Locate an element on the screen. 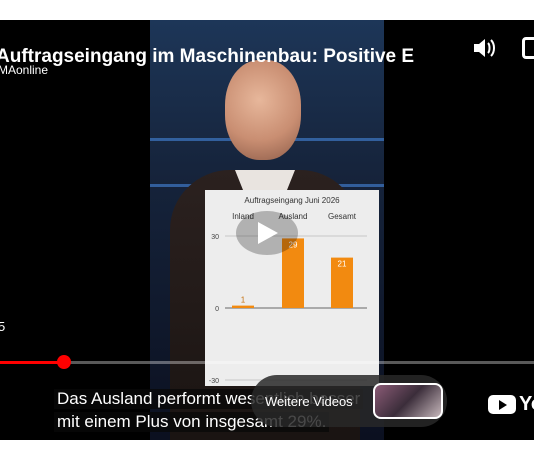 This screenshot has height=462, width=534. y-tick-label: 0 is located at coordinates (217, 309).